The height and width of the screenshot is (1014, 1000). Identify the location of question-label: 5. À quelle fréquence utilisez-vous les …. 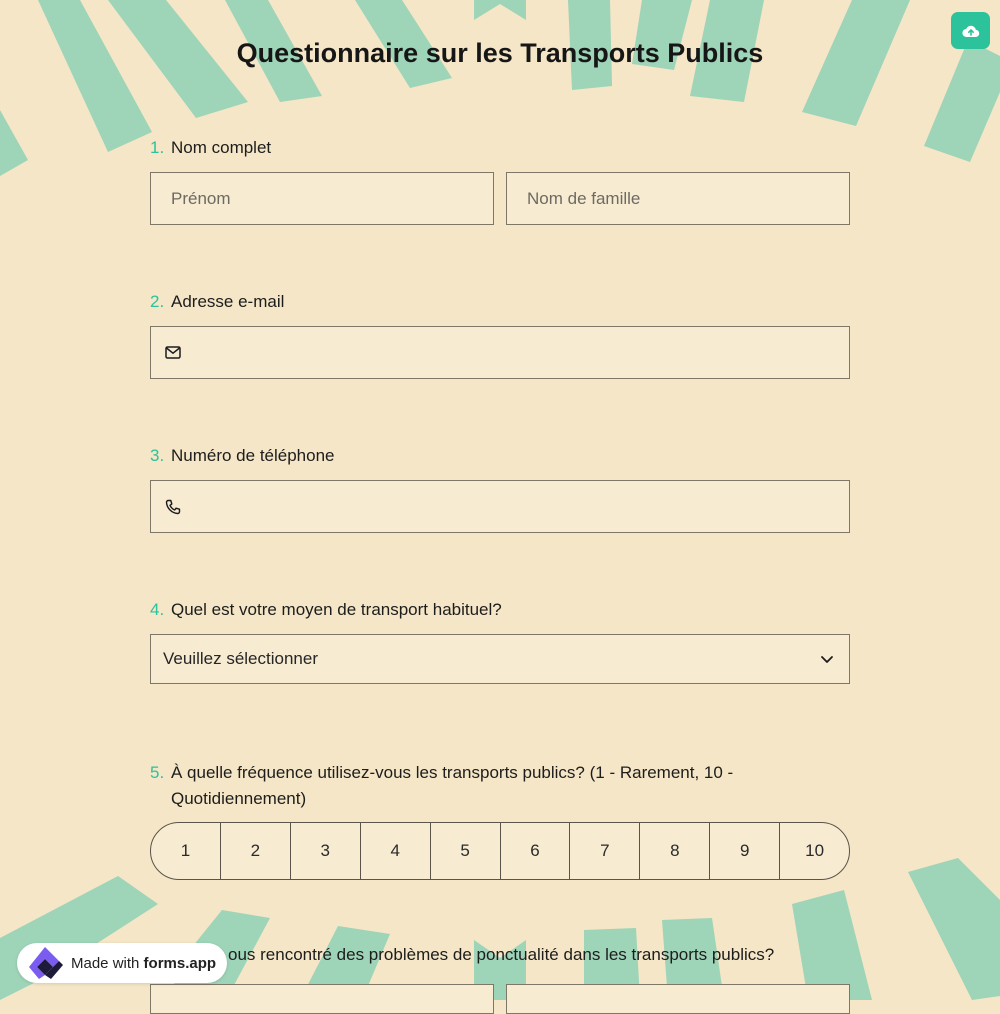
(500, 786).